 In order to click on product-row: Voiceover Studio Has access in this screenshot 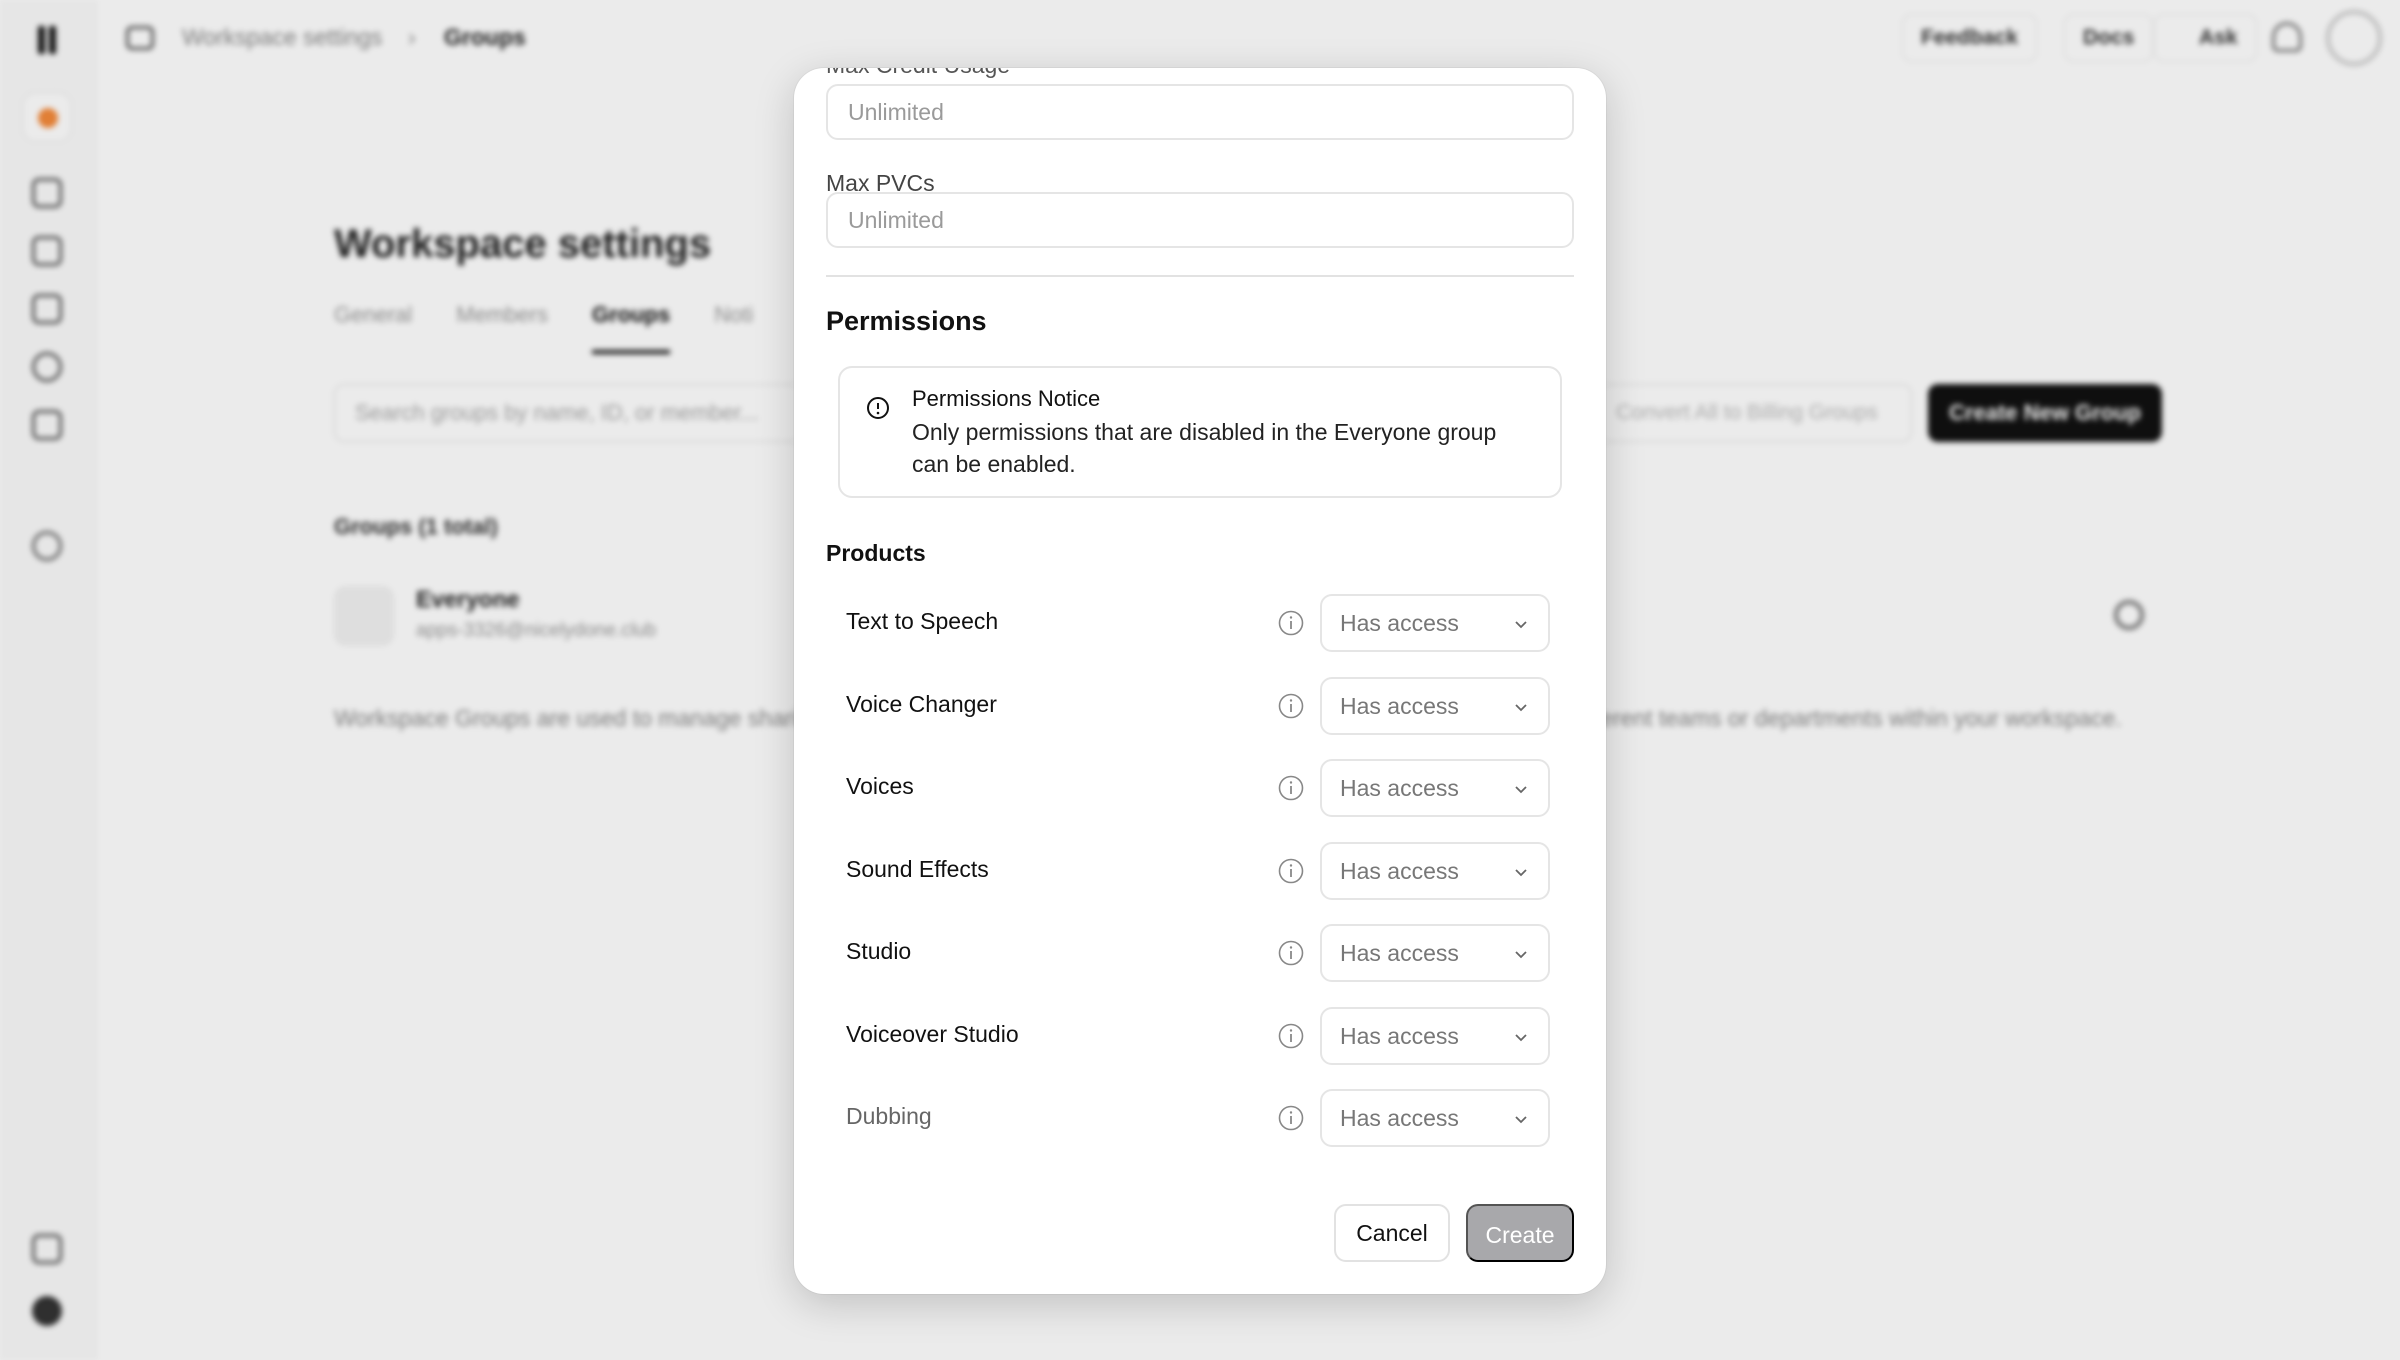, I will do `click(1200, 1035)`.